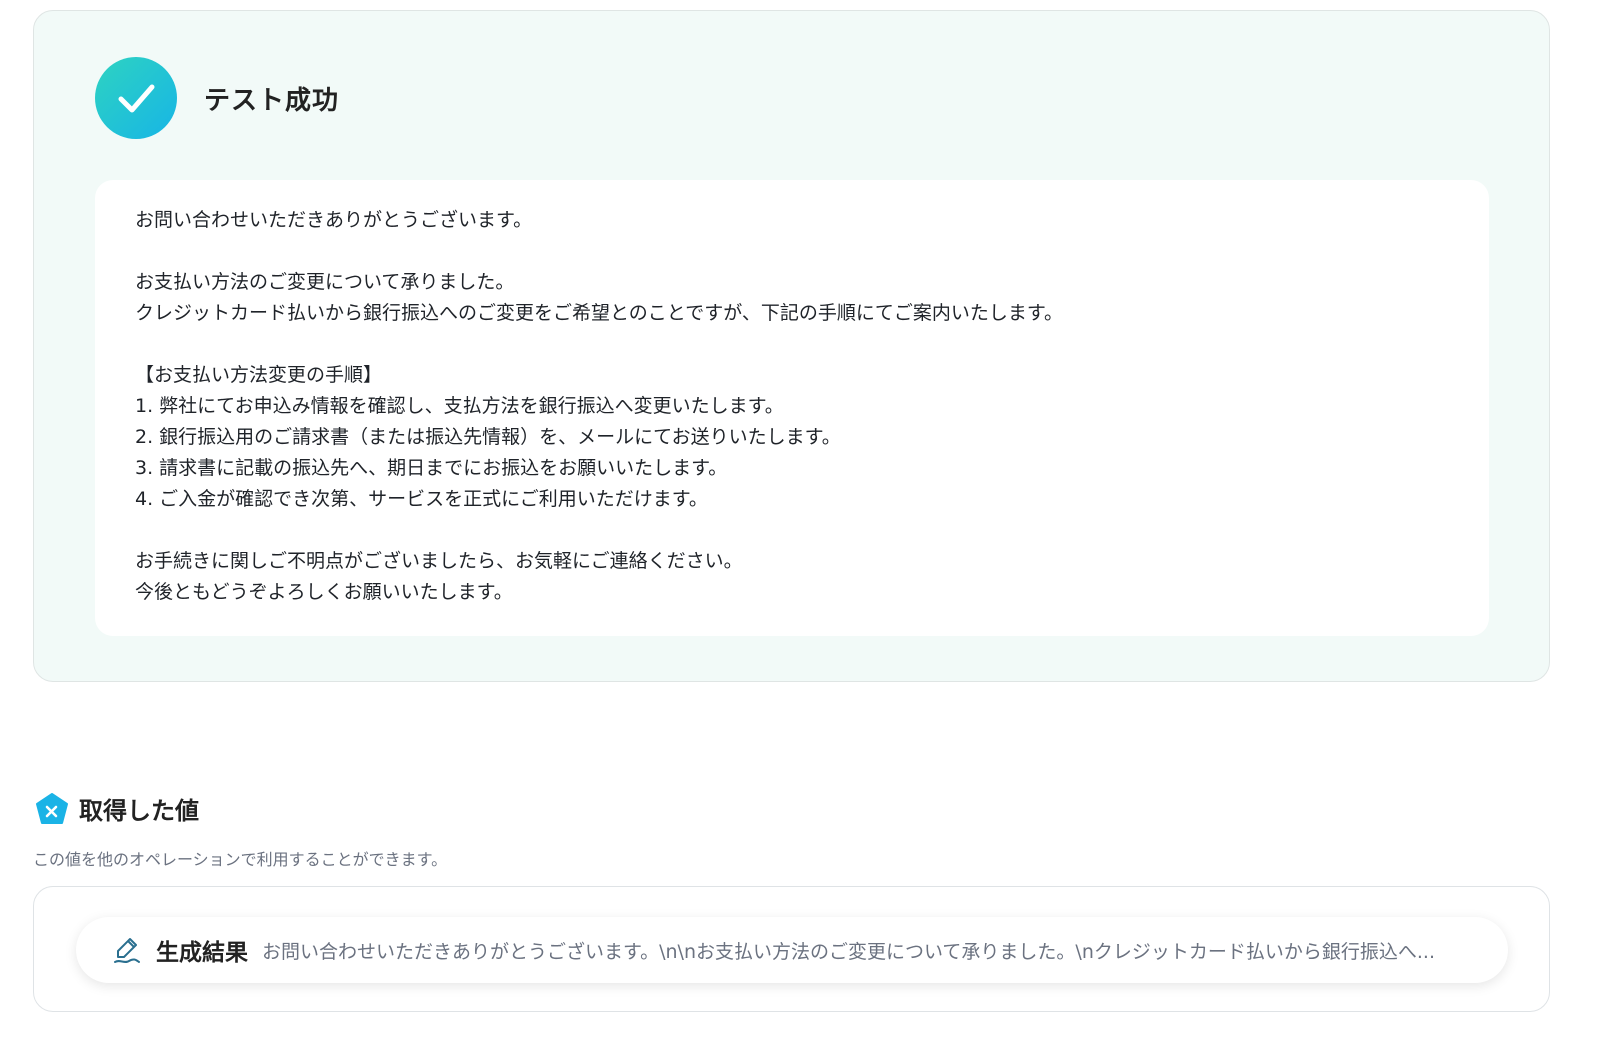 The width and height of the screenshot is (1600, 1040). Describe the element at coordinates (127, 950) in the screenshot. I see `pen-icon` at that location.